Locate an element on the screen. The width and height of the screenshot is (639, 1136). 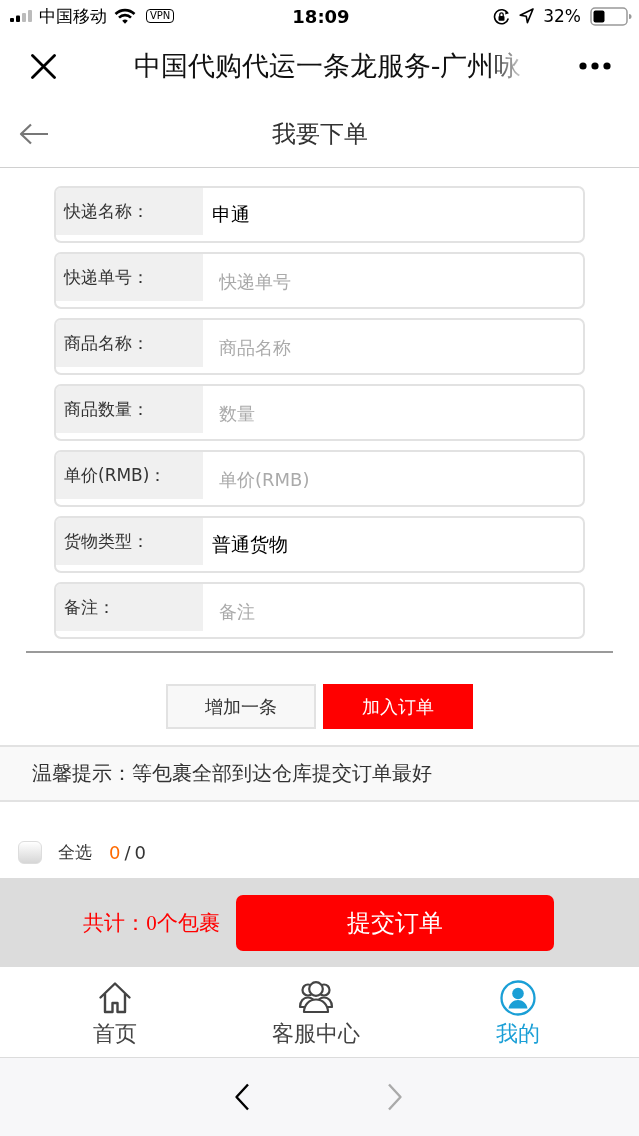
user-circle-icon is located at coordinates (518, 998).